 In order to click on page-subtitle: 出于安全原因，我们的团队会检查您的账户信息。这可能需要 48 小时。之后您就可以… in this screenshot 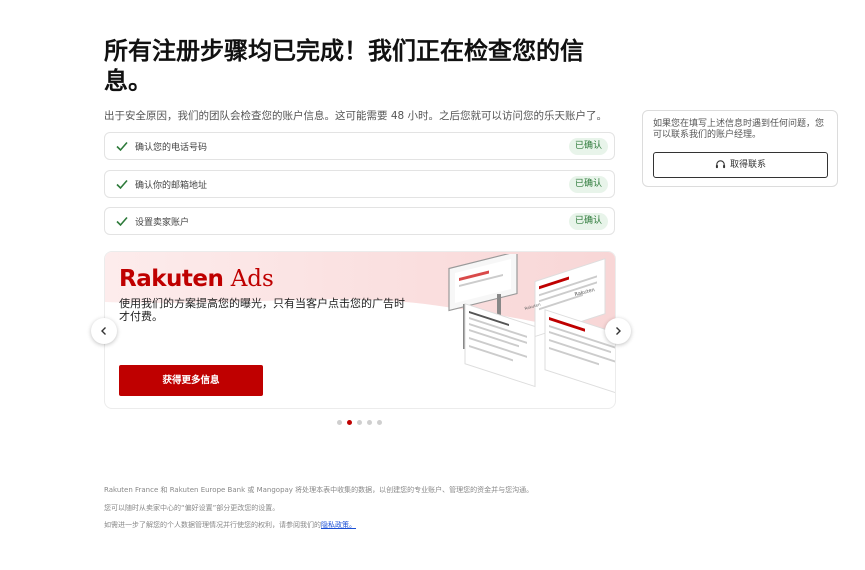, I will do `click(356, 116)`.